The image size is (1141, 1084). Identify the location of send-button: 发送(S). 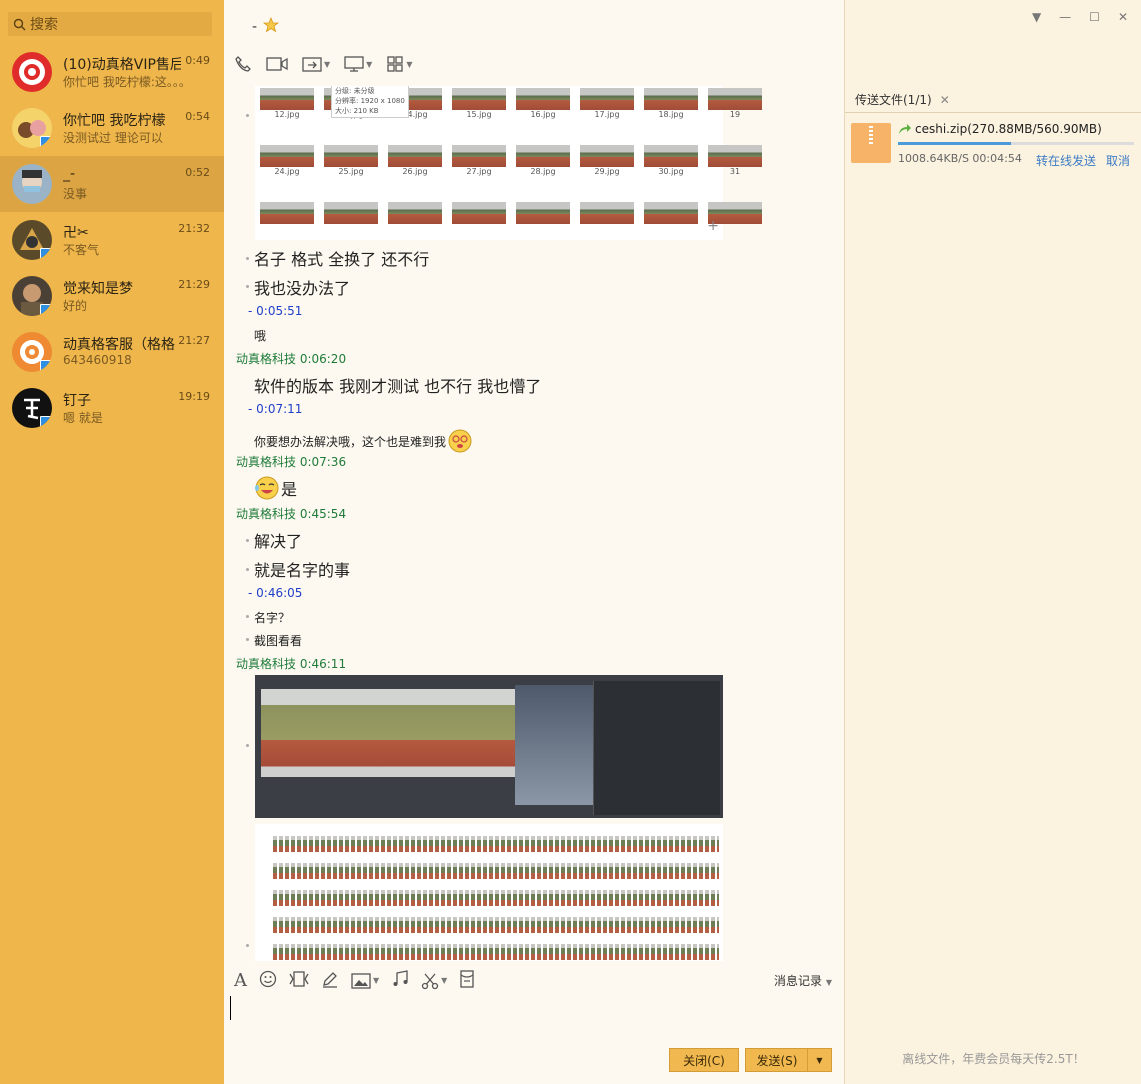
(777, 1060).